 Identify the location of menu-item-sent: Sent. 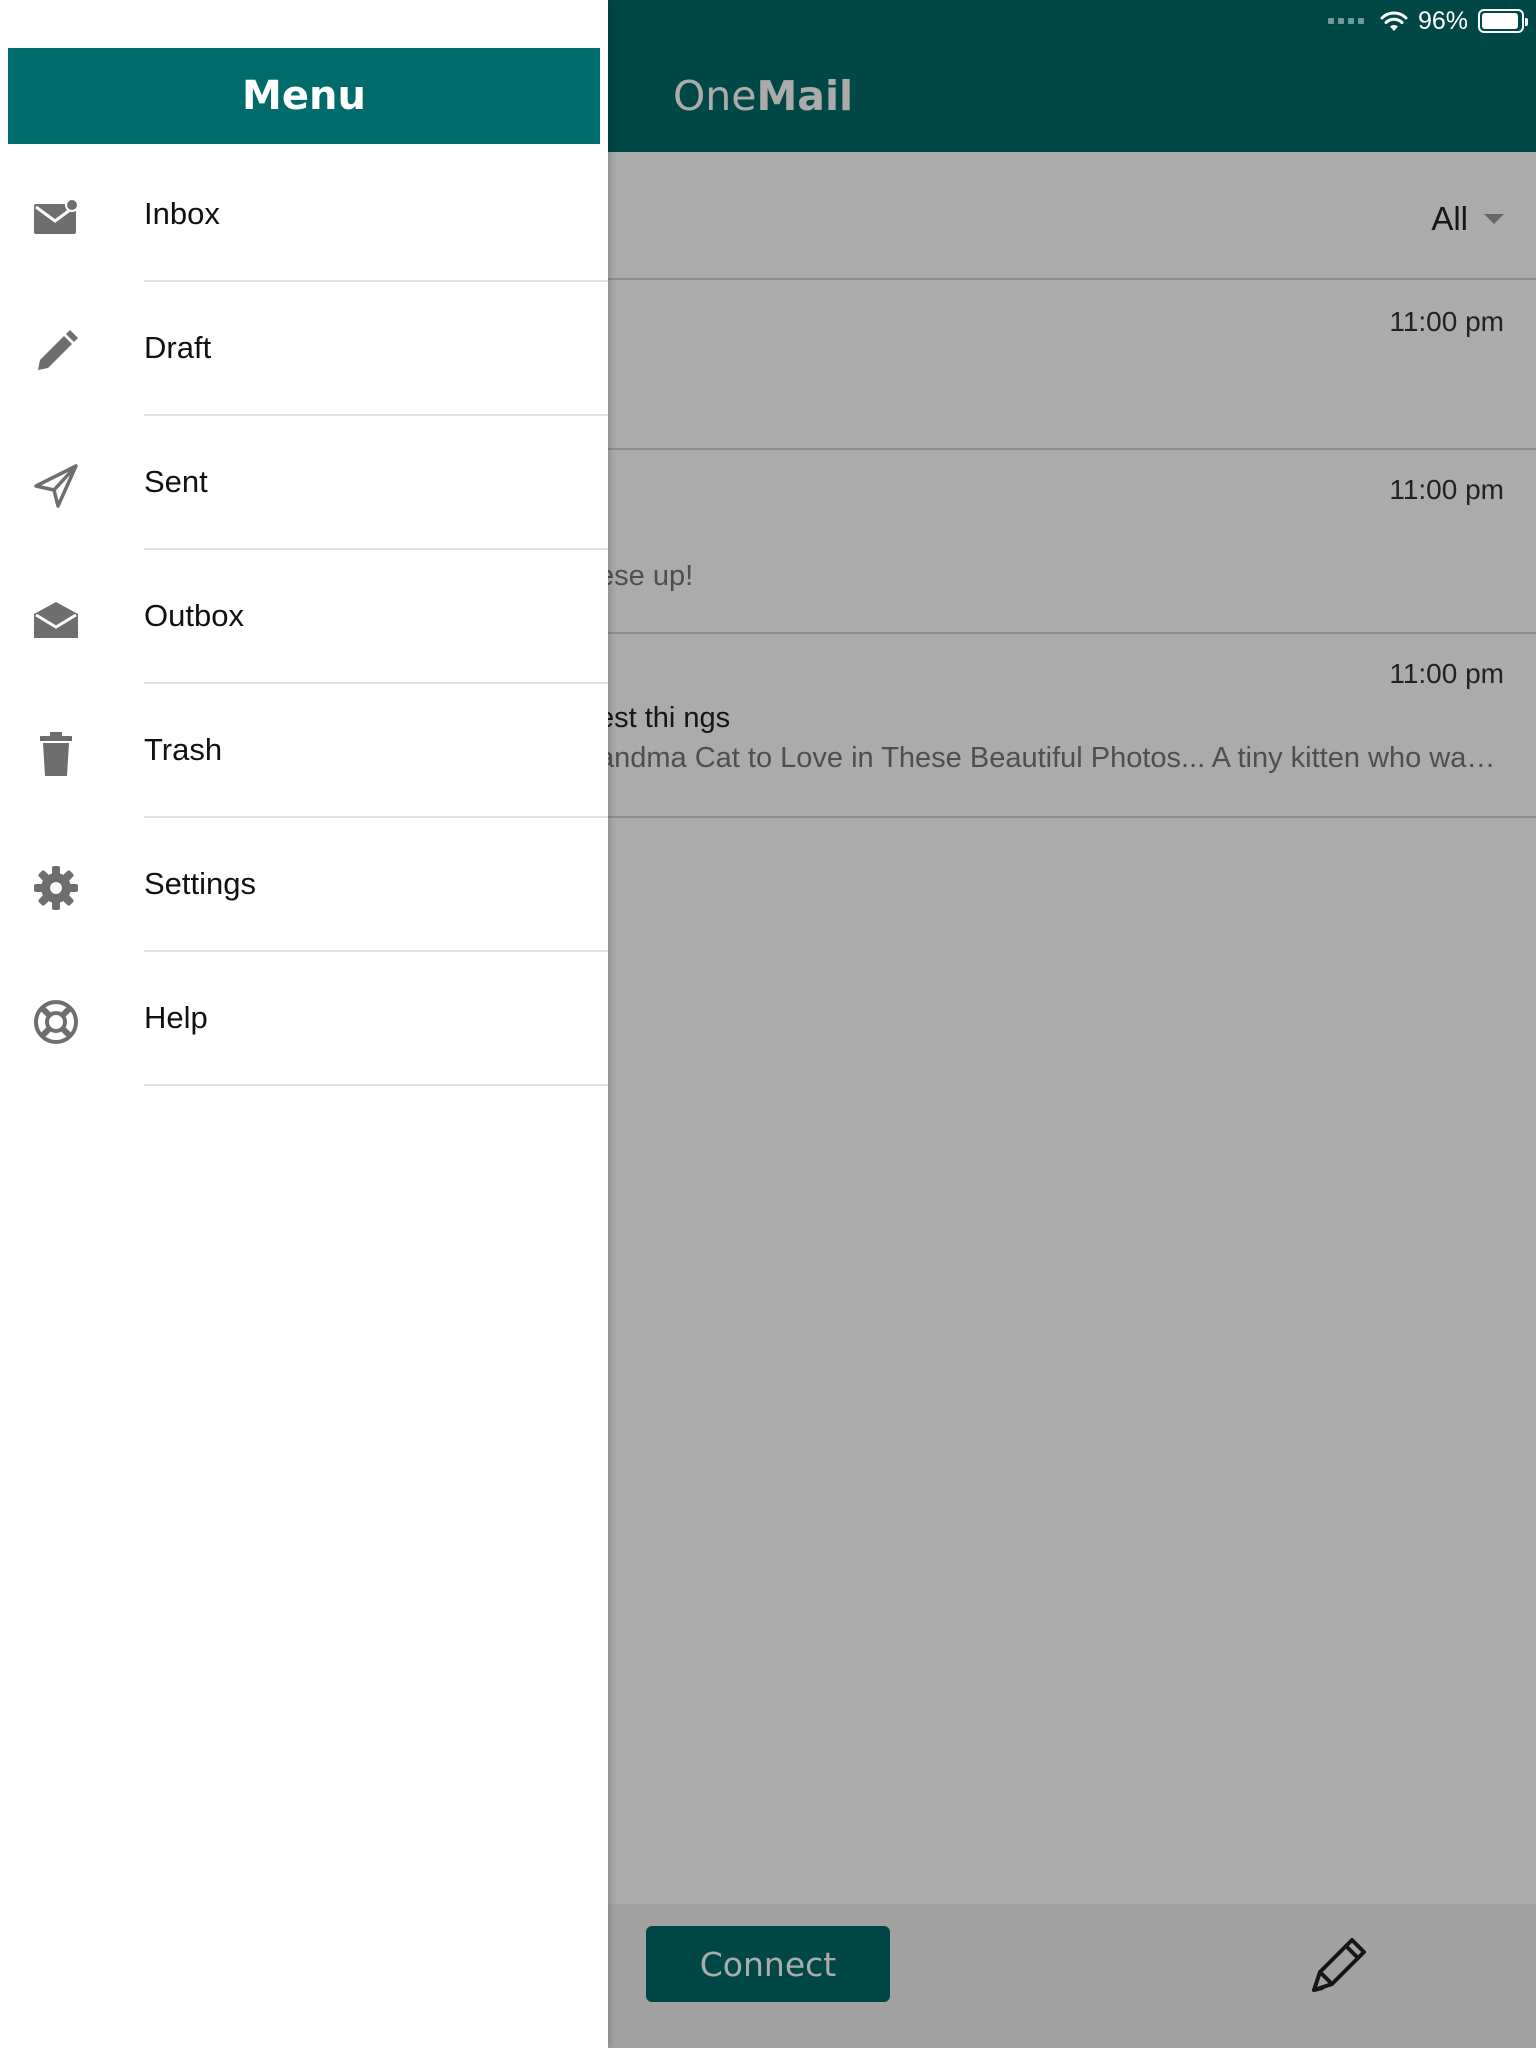
(304, 483).